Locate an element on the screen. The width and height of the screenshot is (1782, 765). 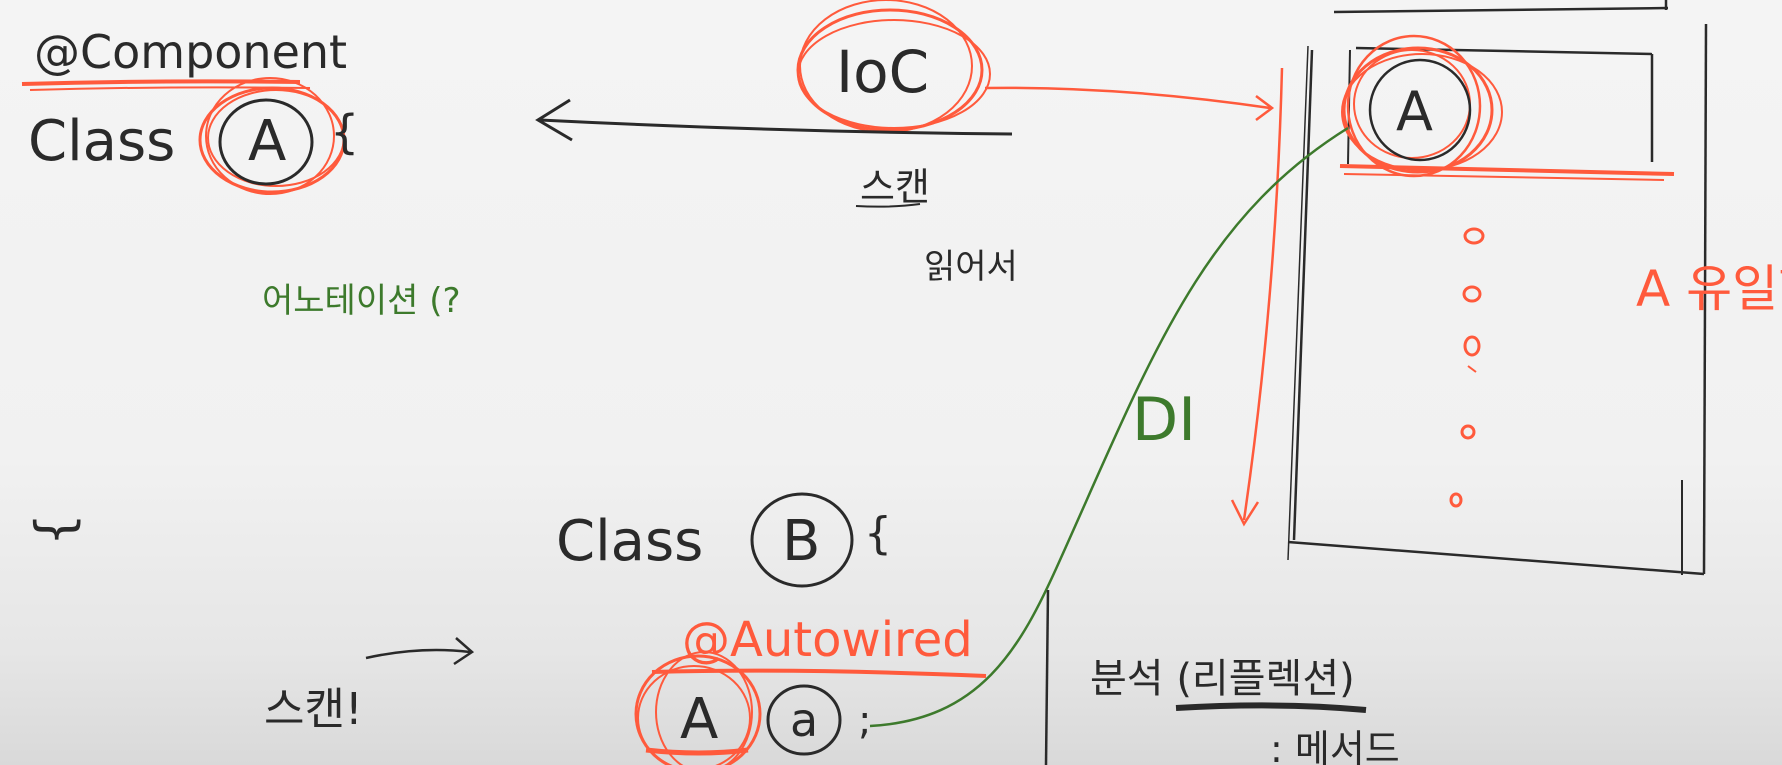
ioc-label: IoC is located at coordinates (882, 72).